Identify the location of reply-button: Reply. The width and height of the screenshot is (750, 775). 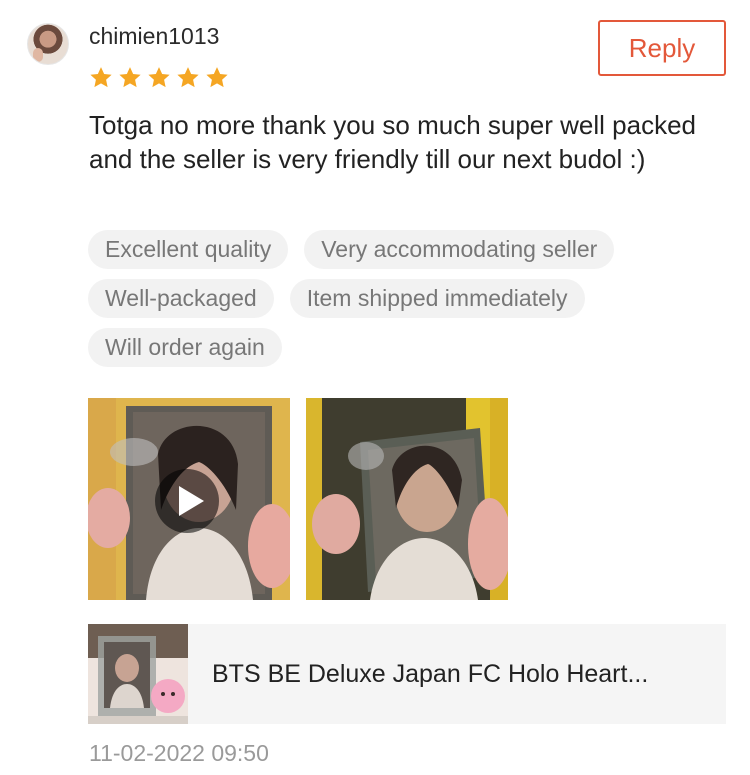
(662, 48).